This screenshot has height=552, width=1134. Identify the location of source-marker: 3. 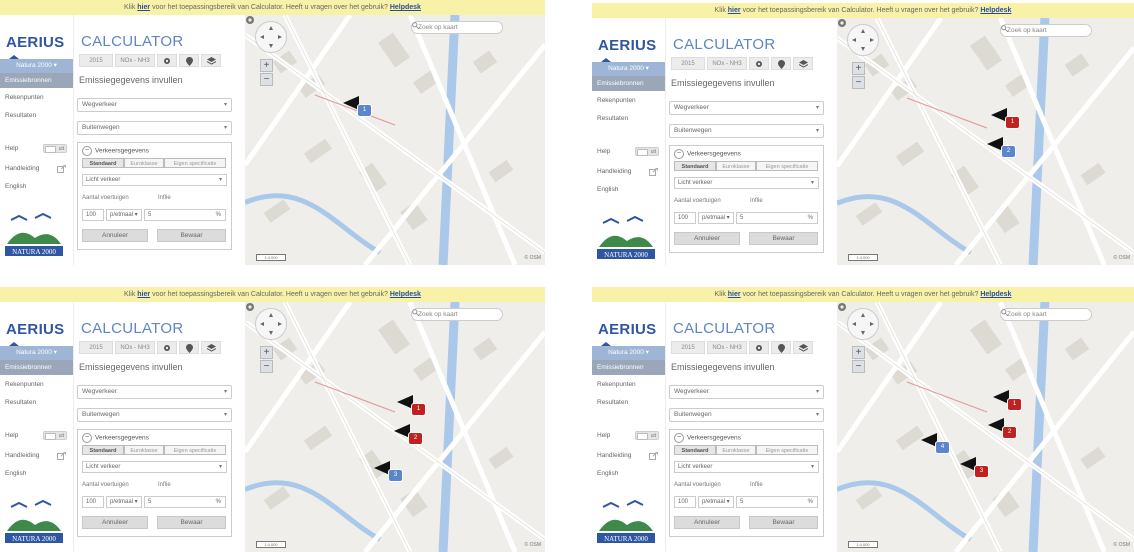
(981, 471).